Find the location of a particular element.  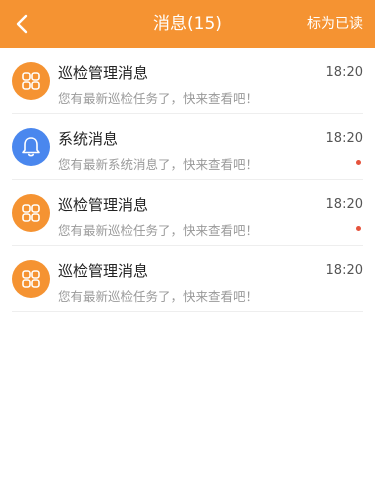

back-button is located at coordinates (22, 24).